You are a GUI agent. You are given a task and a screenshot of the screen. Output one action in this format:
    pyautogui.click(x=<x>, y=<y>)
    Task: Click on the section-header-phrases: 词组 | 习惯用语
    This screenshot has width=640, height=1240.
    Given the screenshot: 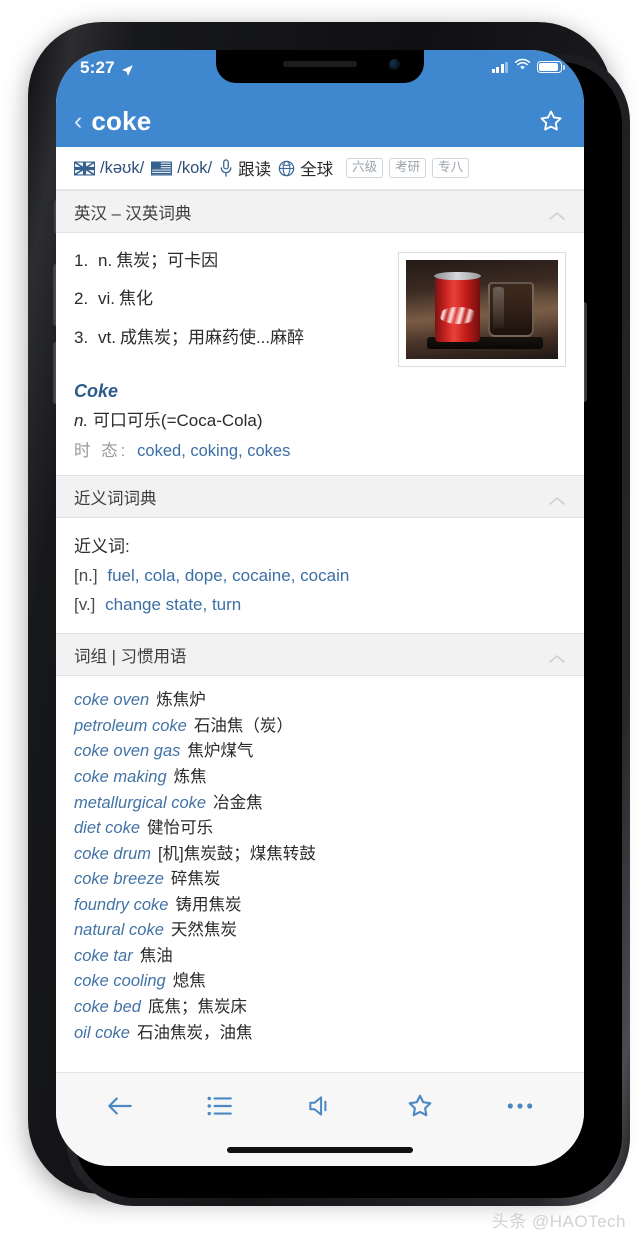 What is the action you would take?
    pyautogui.click(x=320, y=655)
    